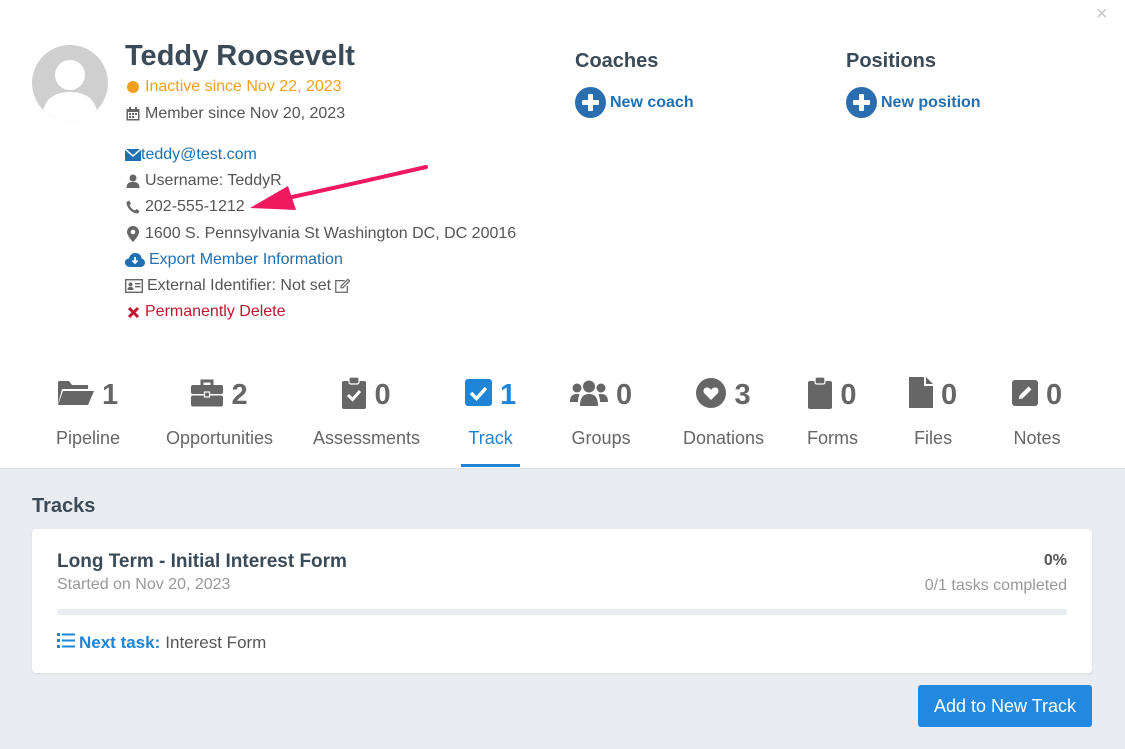  I want to click on tab-track: 1 Track, so click(490, 419).